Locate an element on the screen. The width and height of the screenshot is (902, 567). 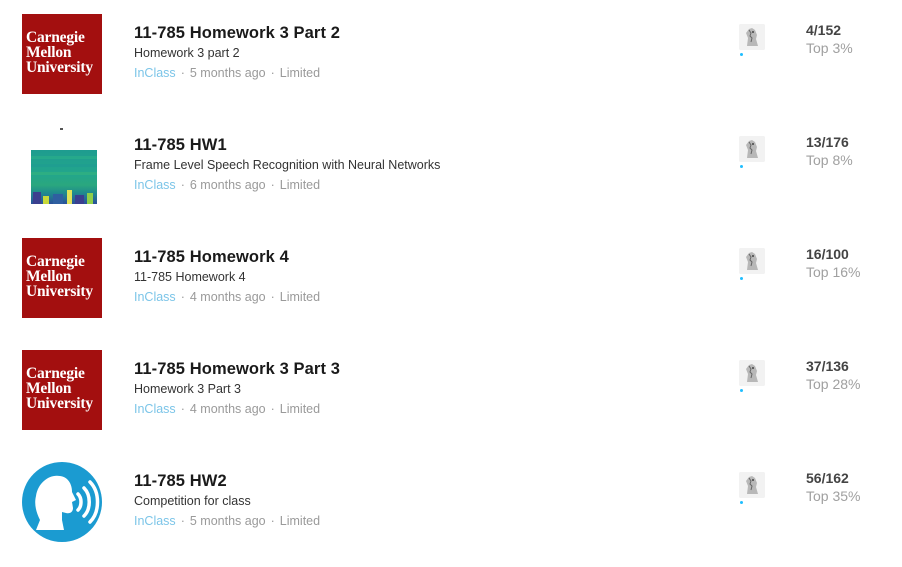
leaderboard-rank: 4/152 is located at coordinates (824, 30).